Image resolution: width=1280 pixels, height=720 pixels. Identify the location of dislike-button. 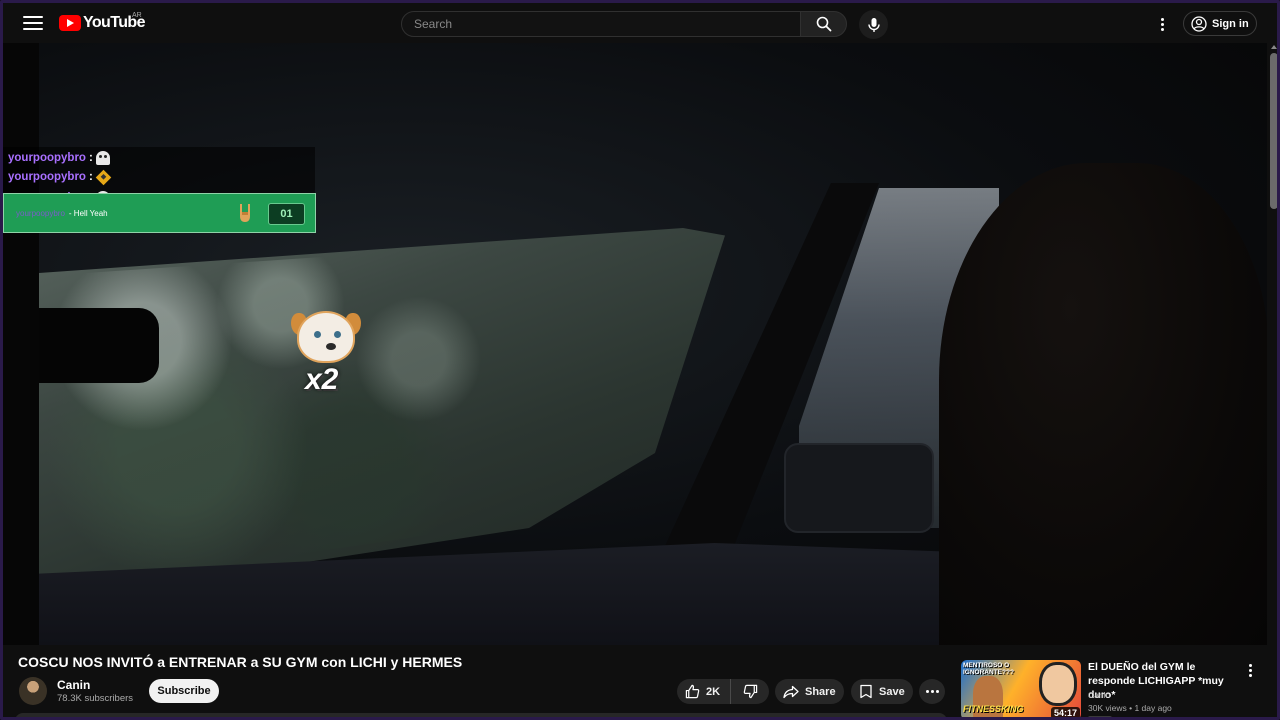
(750, 691).